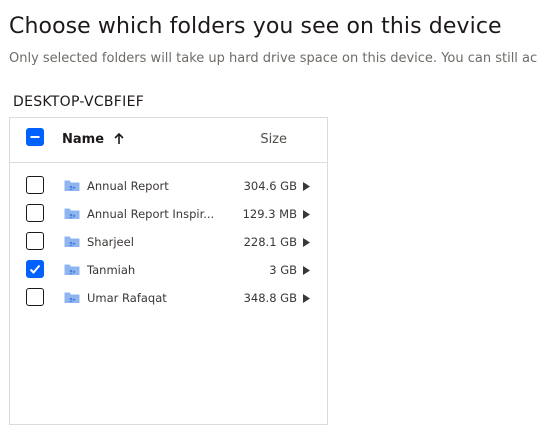  Describe the element at coordinates (269, 214) in the screenshot. I see `folder-size: 129.3 MB` at that location.